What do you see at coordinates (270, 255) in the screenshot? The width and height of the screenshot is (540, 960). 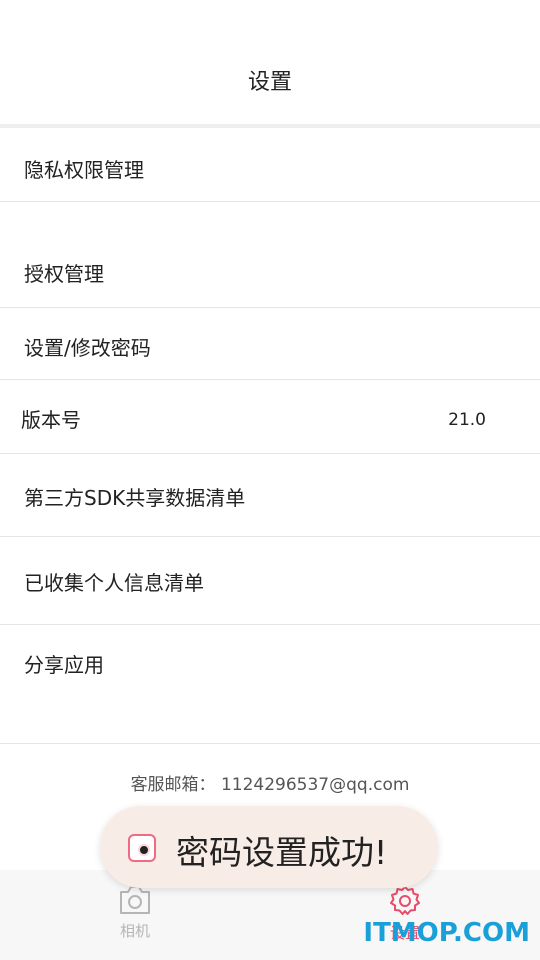 I see `settings-item-auth: 授权管理` at bounding box center [270, 255].